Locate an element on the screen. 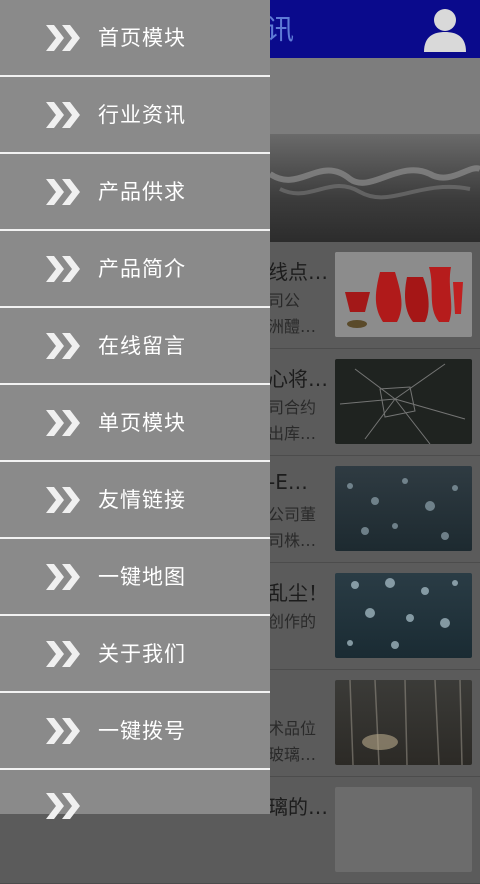 This screenshot has height=884, width=480. menu-item-label: 关于我们 is located at coordinates (142, 654).